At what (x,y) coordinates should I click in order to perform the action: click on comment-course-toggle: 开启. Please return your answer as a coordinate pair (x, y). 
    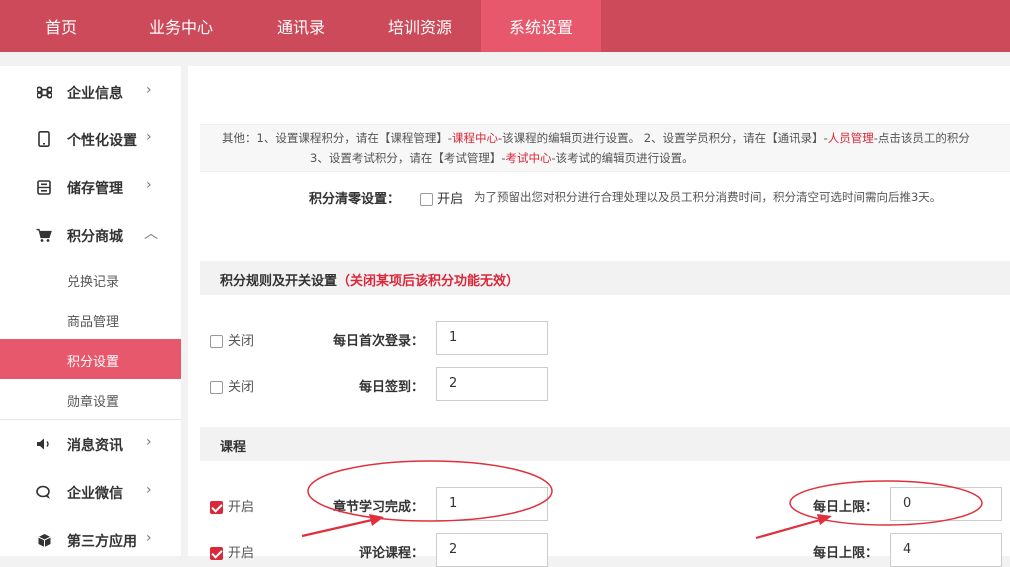
    Looking at the image, I should click on (232, 551).